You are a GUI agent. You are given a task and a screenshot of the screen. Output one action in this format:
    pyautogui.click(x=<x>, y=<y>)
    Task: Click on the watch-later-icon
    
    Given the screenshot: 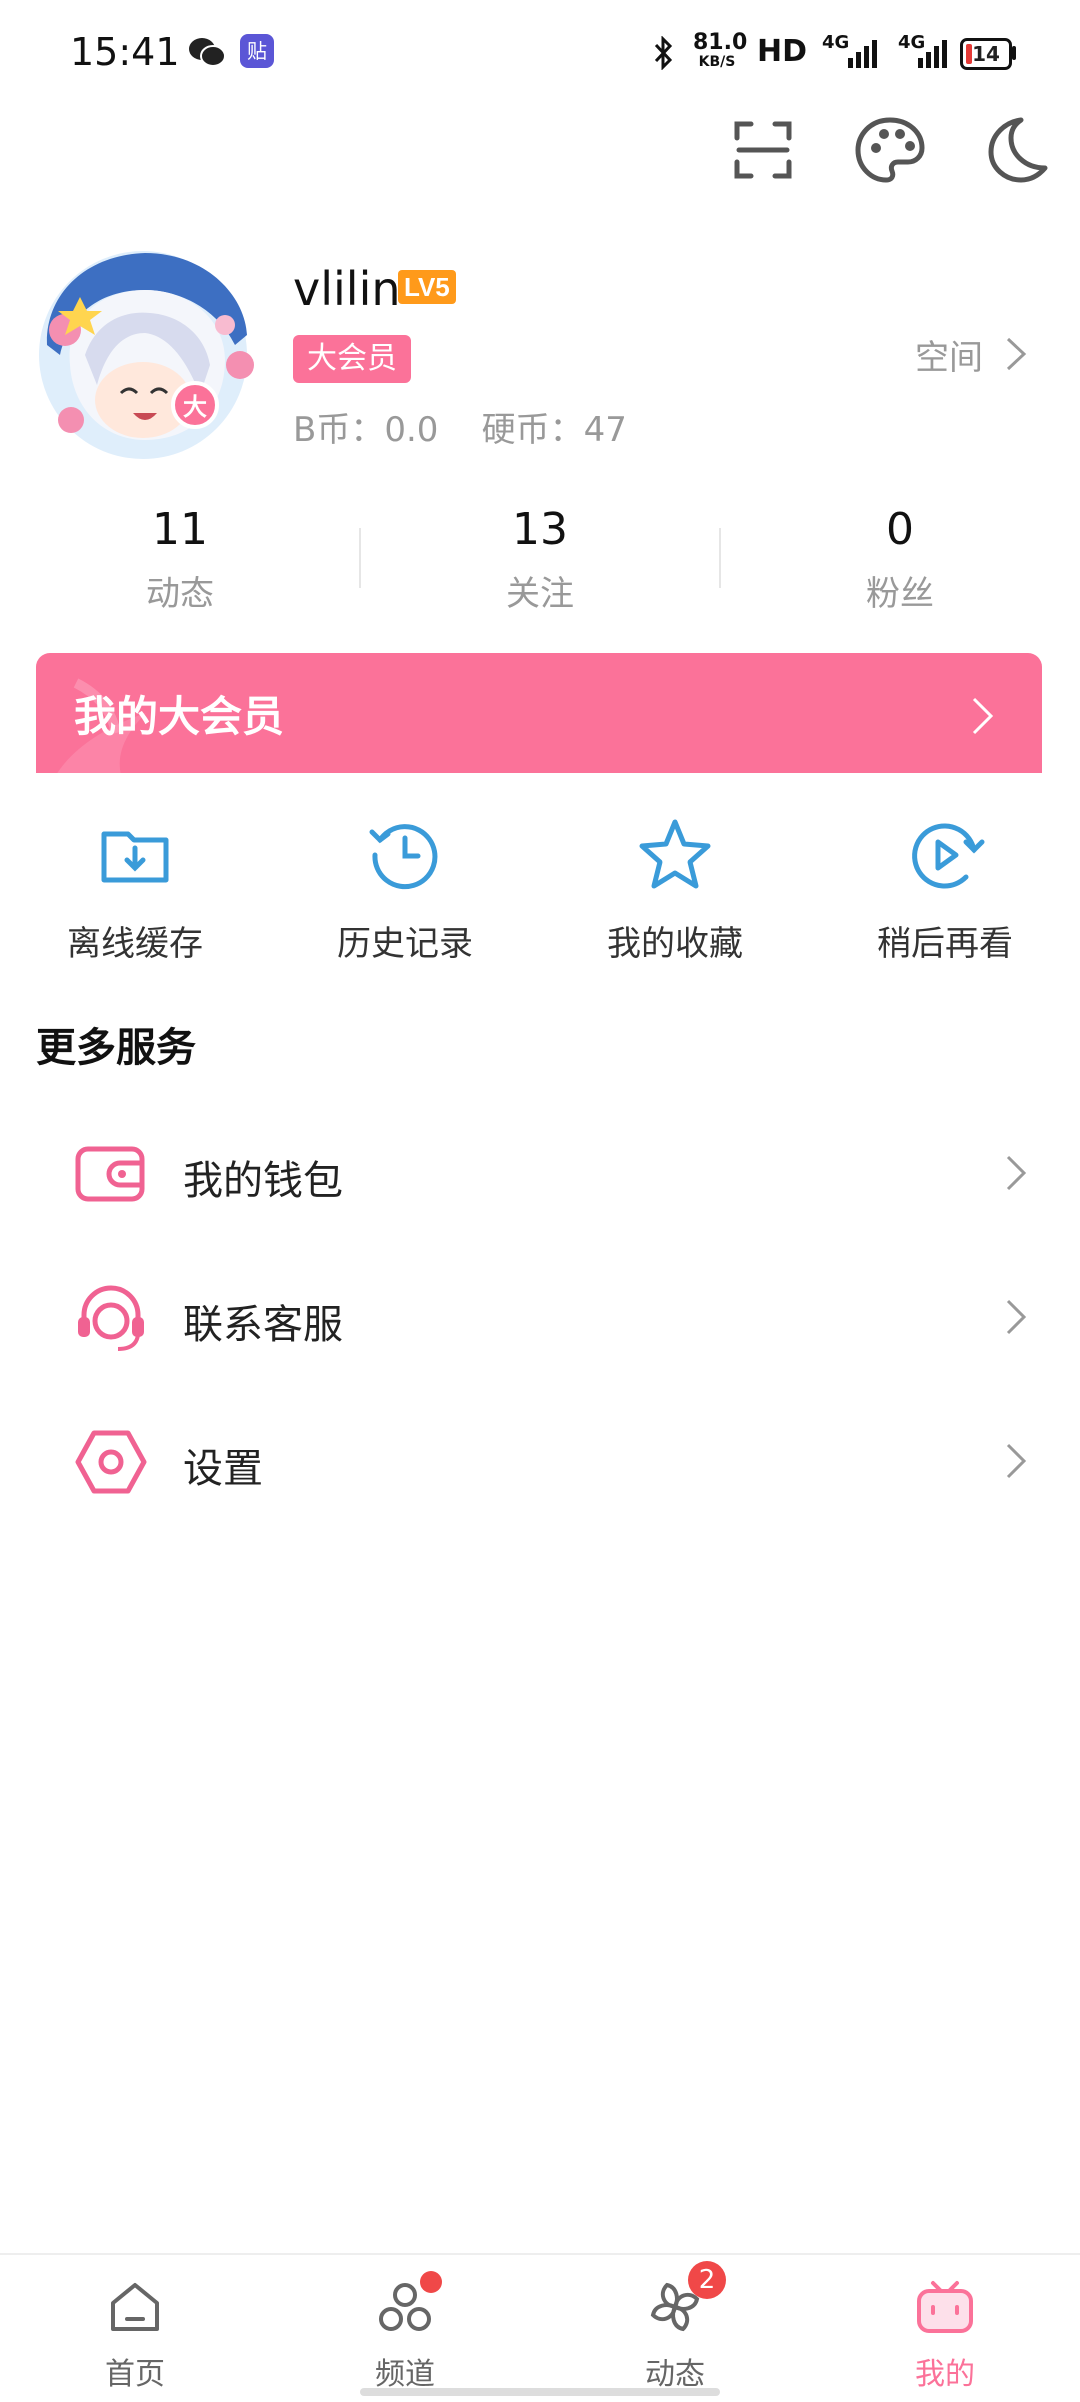 What is the action you would take?
    pyautogui.click(x=948, y=856)
    